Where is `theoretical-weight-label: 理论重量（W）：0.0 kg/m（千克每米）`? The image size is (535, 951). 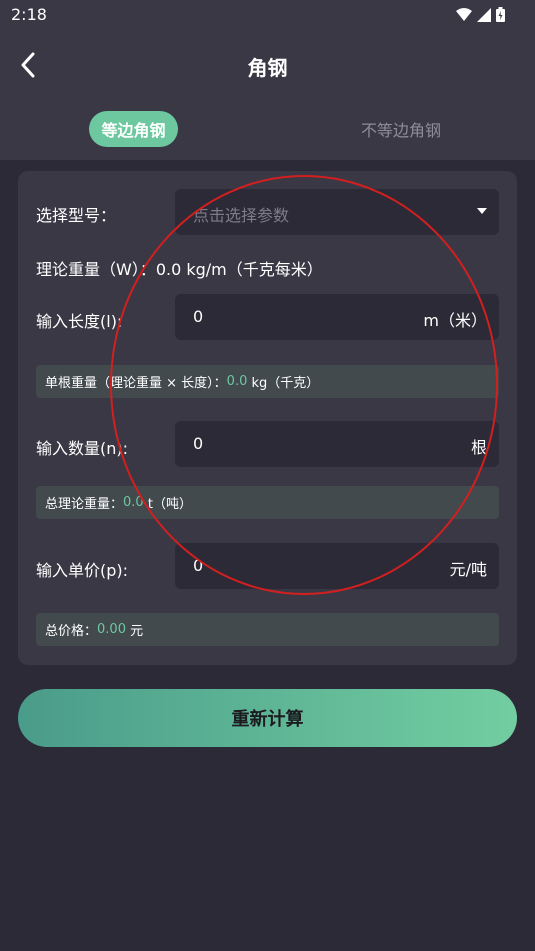 theoretical-weight-label: 理论重量（W）：0.0 kg/m（千克每米） is located at coordinates (179, 268).